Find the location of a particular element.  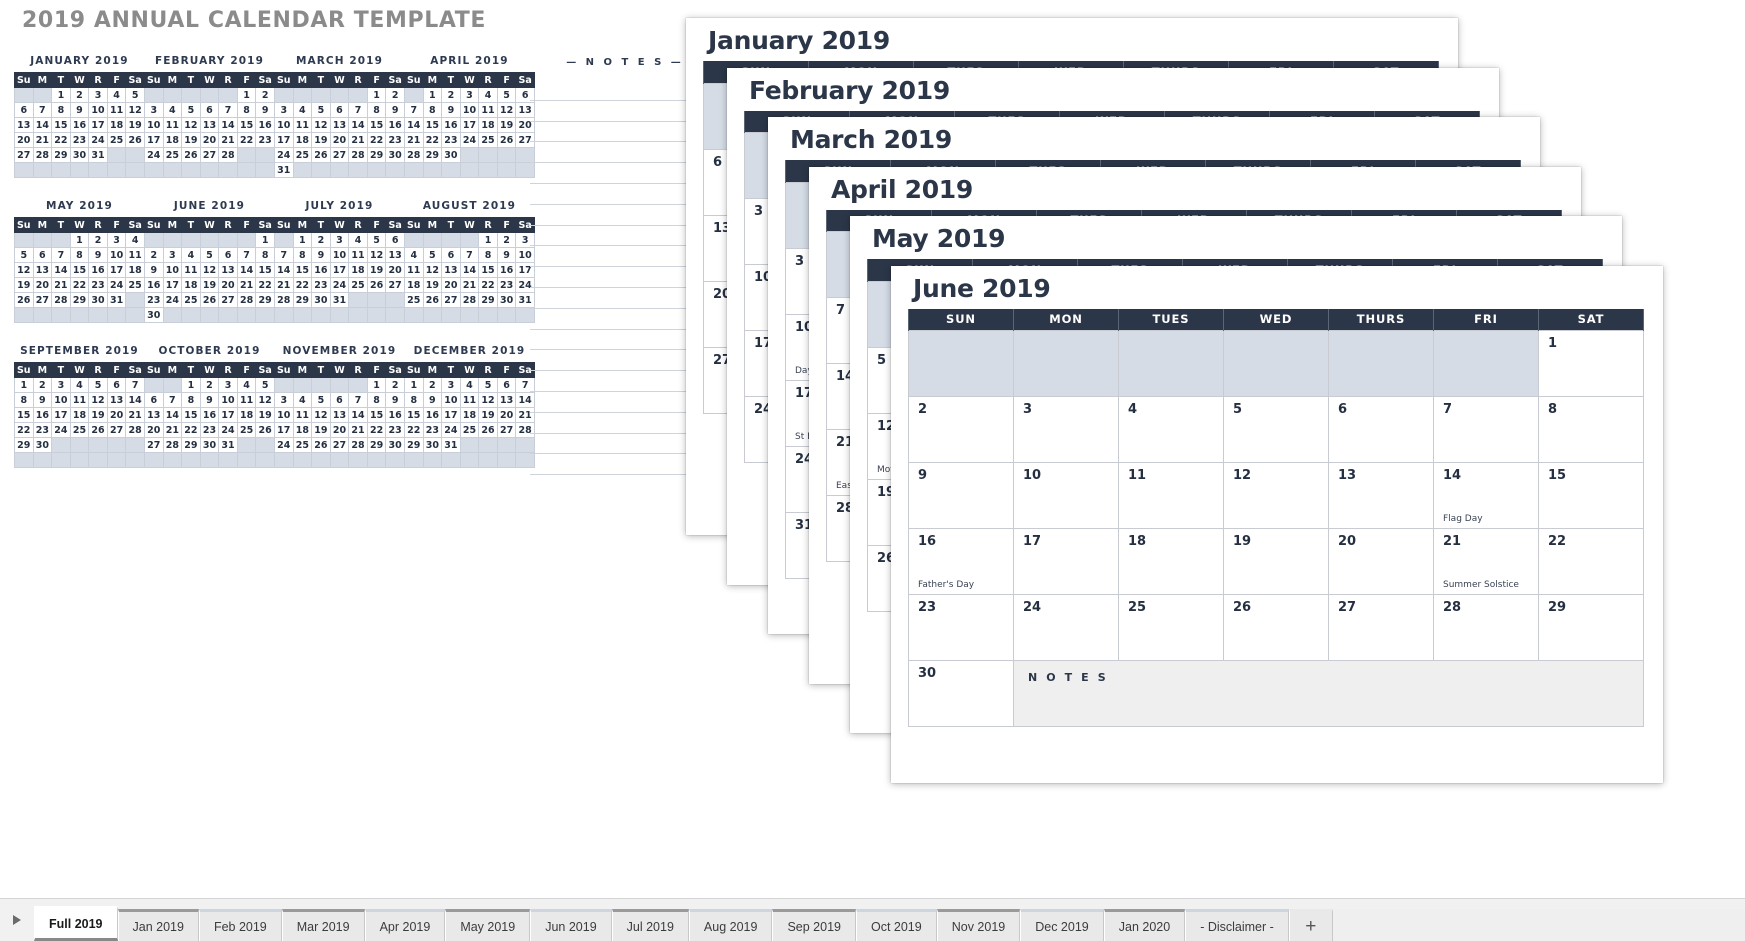

mini-day-cell: 11 is located at coordinates (469, 400).